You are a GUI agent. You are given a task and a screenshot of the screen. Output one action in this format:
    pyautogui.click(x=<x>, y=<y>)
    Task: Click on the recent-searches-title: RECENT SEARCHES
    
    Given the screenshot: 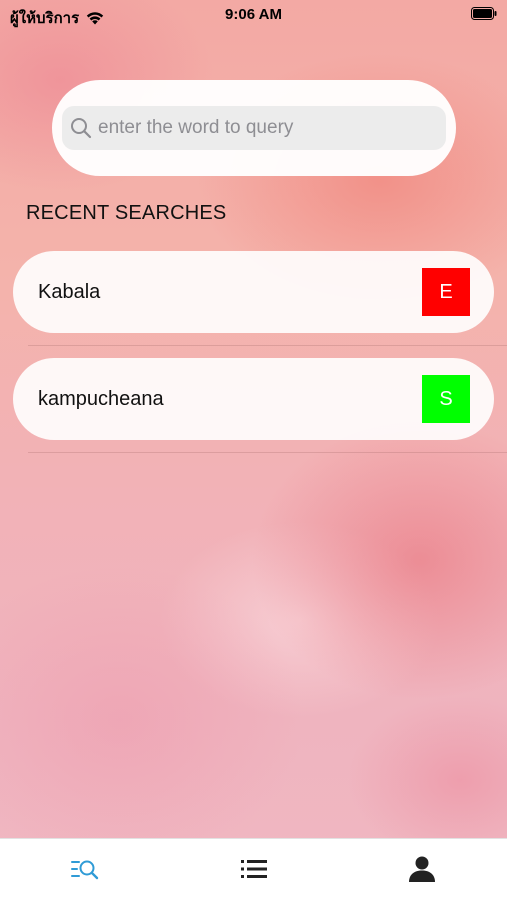 What is the action you would take?
    pyautogui.click(x=126, y=213)
    